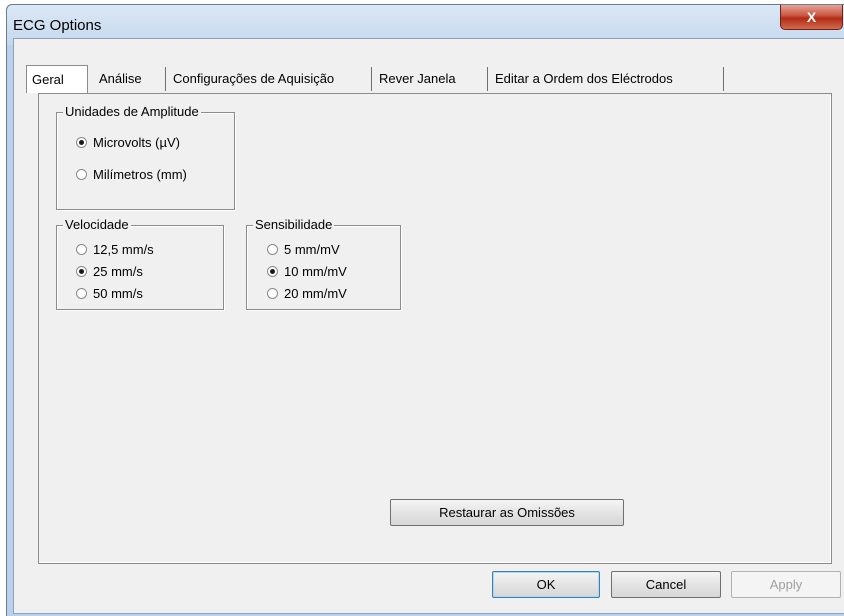  What do you see at coordinates (584, 78) in the screenshot?
I see `tab-label: Editar a Ordem dos Eléctrodos` at bounding box center [584, 78].